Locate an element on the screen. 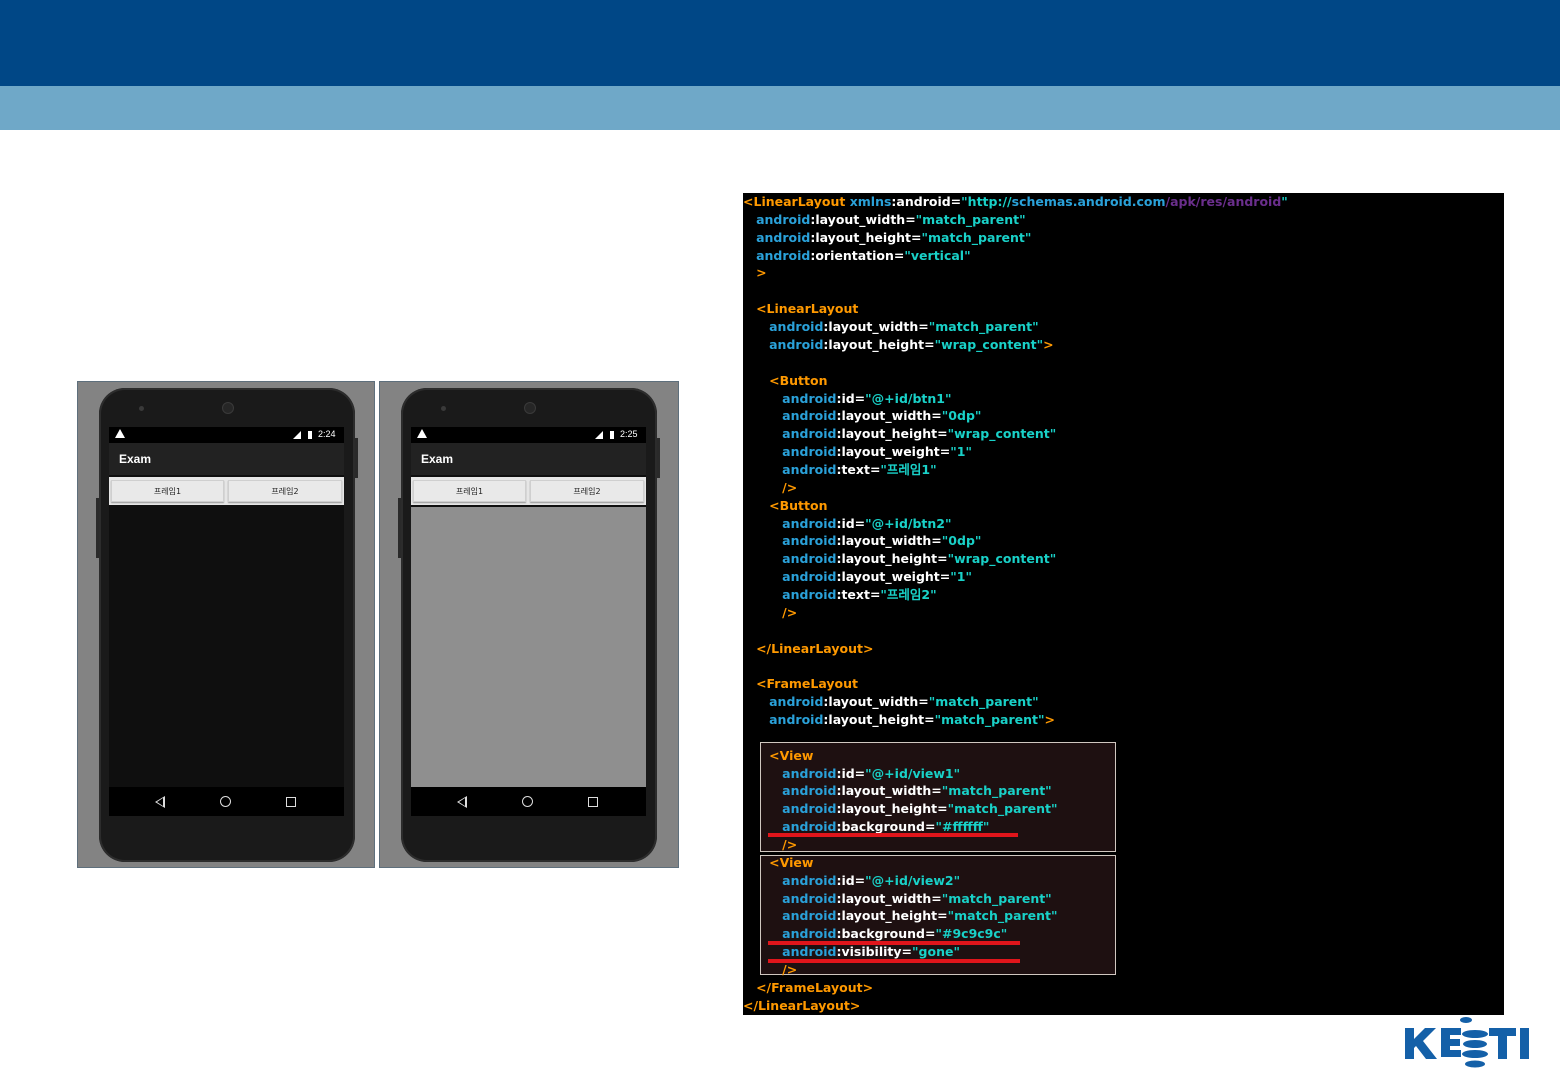 This screenshot has height=1080, width=1560. code-token: "#ffffff" is located at coordinates (962, 827).